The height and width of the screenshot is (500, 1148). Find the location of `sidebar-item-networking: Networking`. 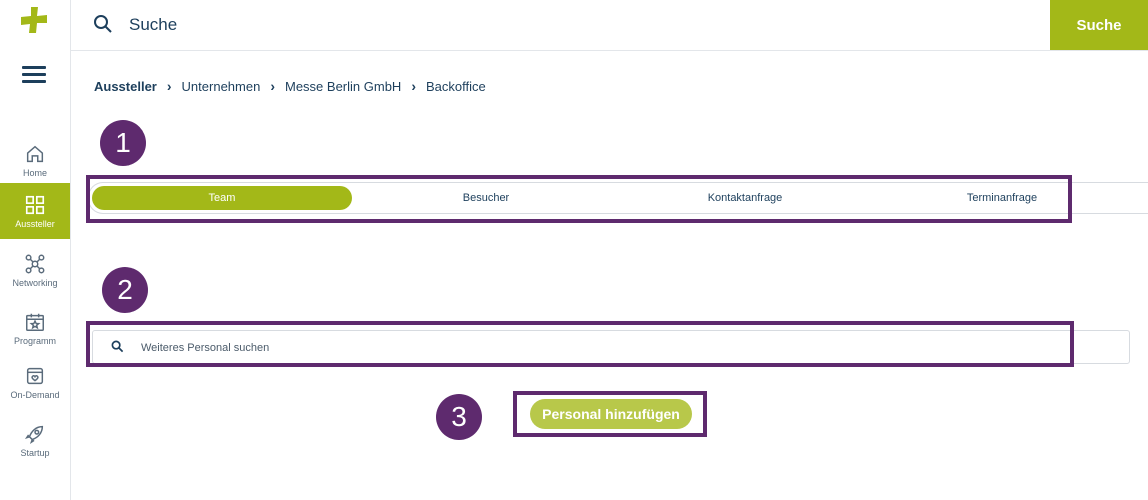

sidebar-item-networking: Networking is located at coordinates (35, 270).